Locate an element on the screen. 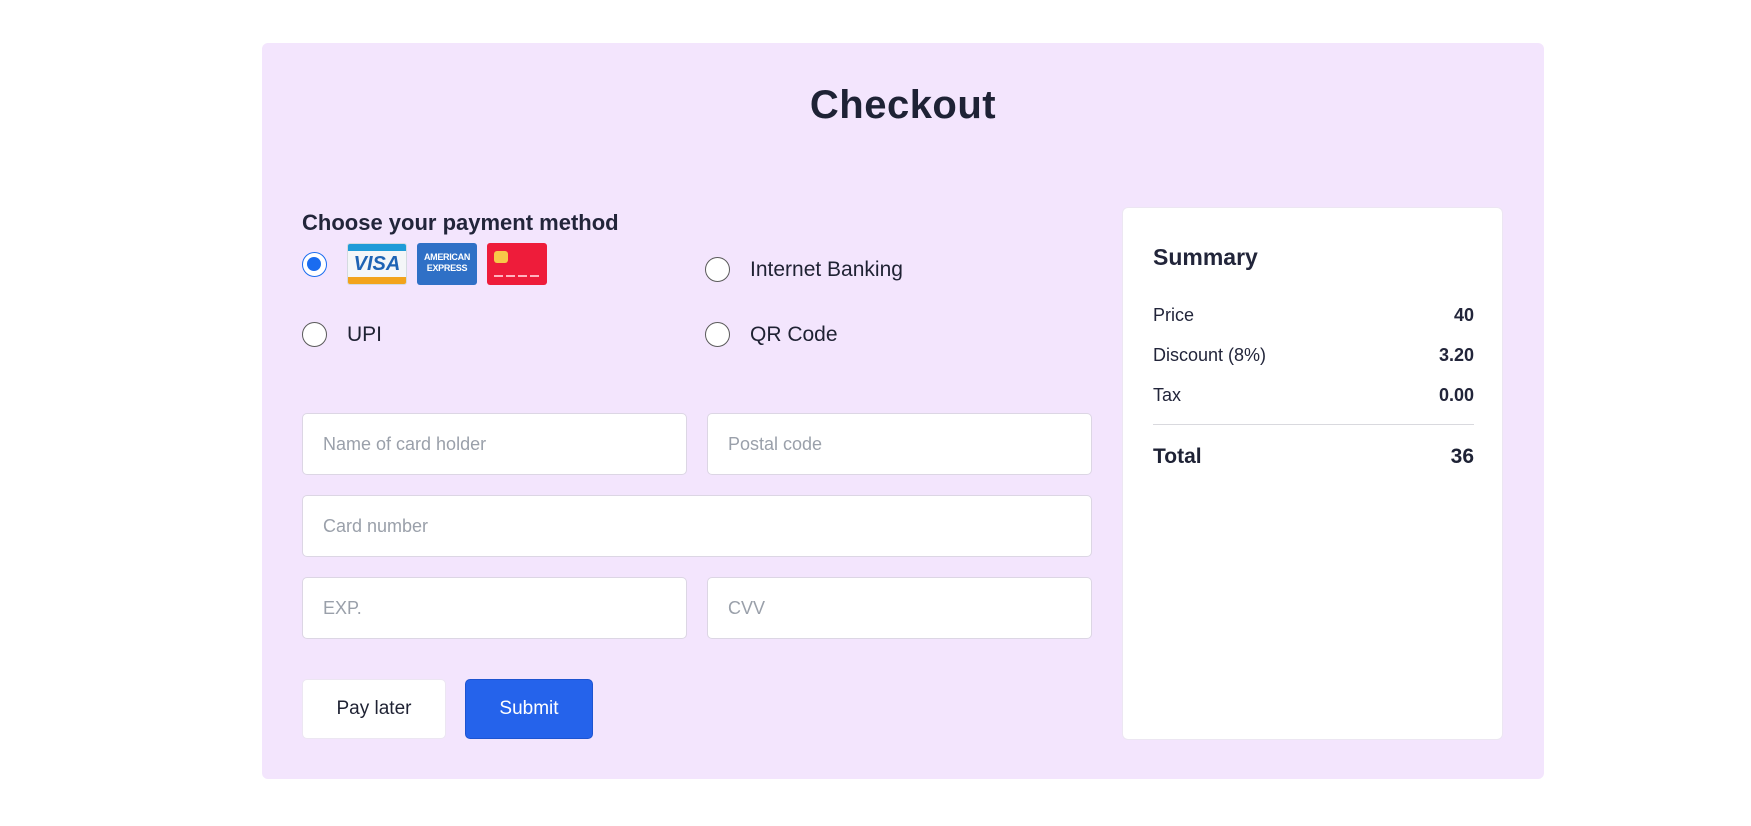  summary-label: Price is located at coordinates (1174, 315).